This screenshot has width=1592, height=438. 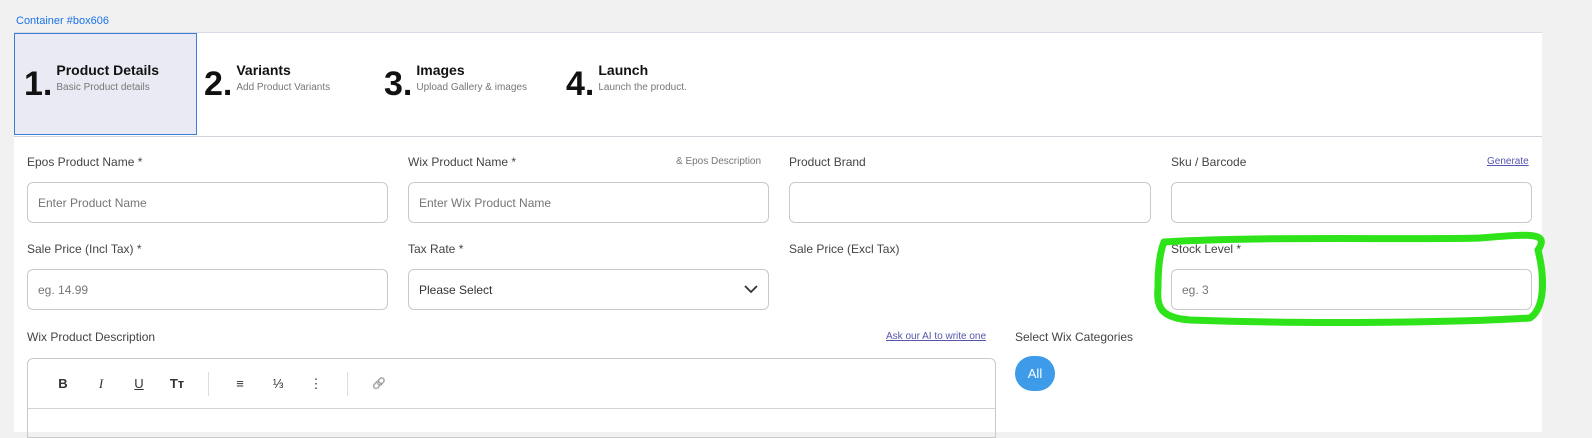 I want to click on wix-name-label: Wix Product Name *, so click(x=462, y=162).